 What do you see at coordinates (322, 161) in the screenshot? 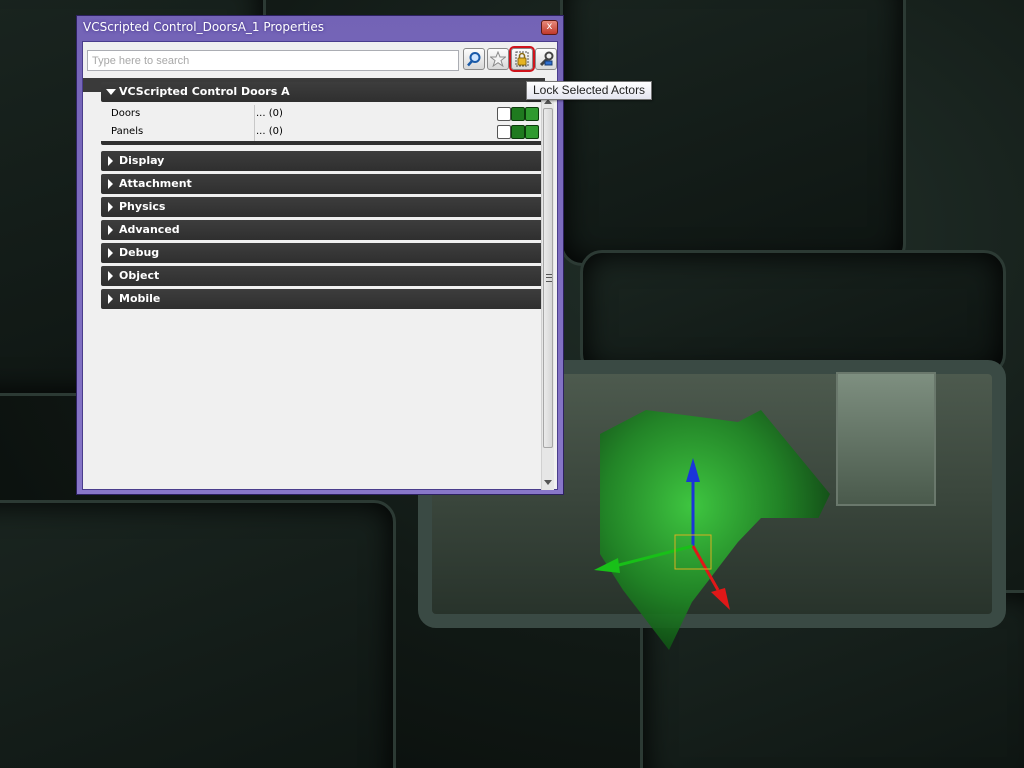
I see `category-display: Display` at bounding box center [322, 161].